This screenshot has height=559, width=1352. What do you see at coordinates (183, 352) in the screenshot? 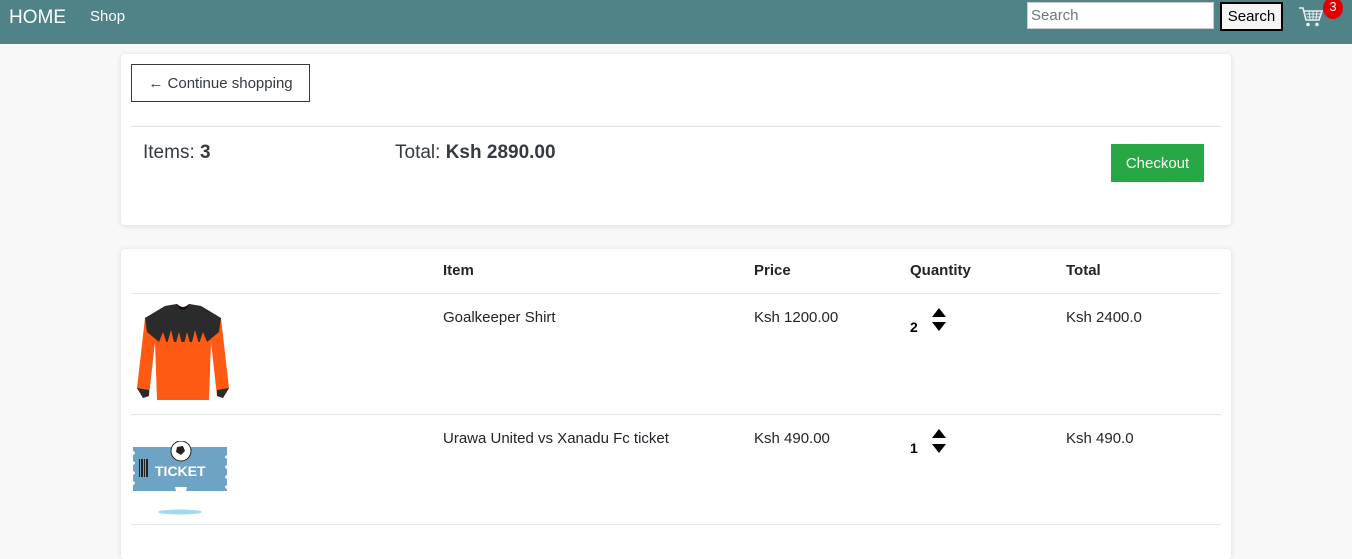
I see `goalkeeper-shirt-image` at bounding box center [183, 352].